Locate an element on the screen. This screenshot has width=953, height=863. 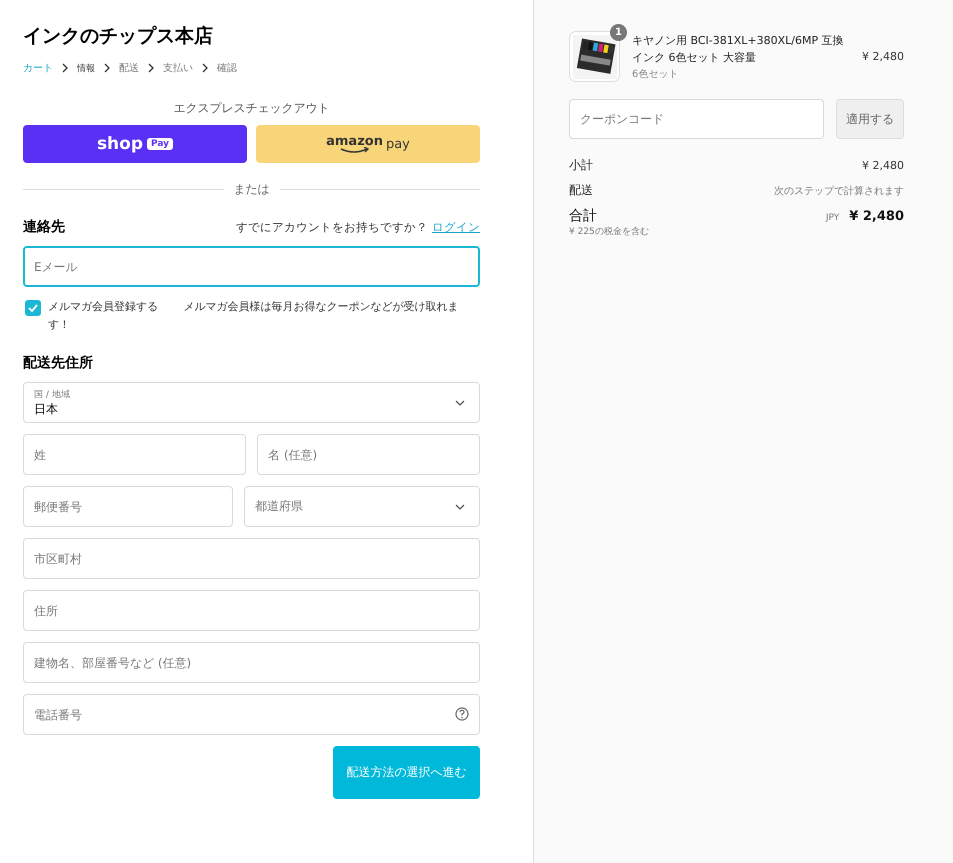
quantity-badge: 1 is located at coordinates (618, 32).